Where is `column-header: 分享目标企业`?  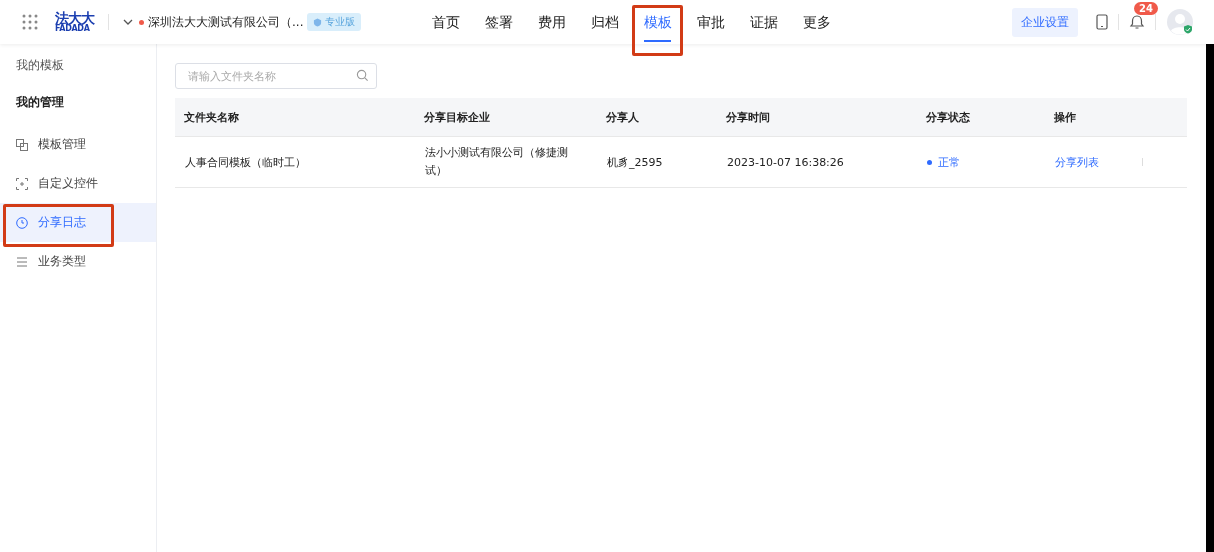
column-header: 分享目标企业 is located at coordinates (457, 117).